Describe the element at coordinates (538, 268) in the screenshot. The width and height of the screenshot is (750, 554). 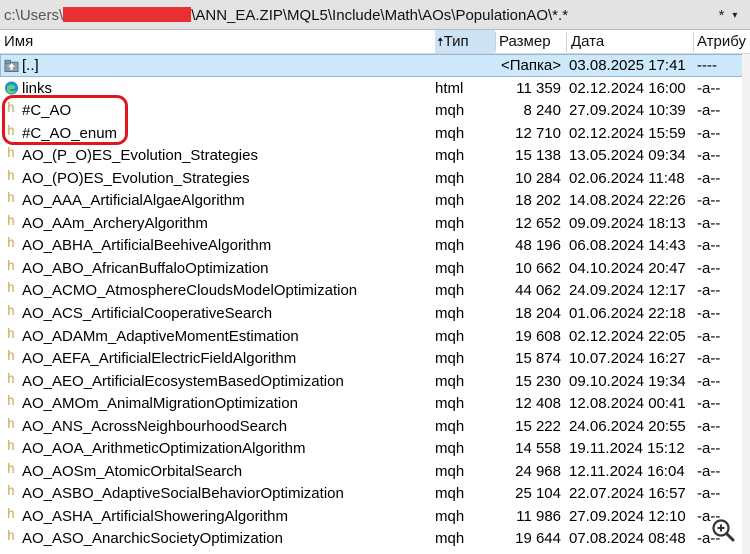
I see `file-size: 10 662` at that location.